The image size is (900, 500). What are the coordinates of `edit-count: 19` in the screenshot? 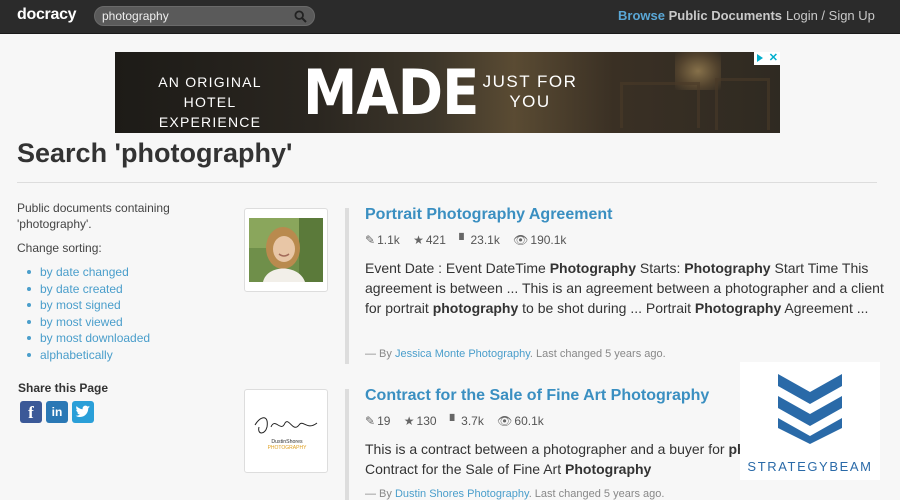 It's located at (384, 421).